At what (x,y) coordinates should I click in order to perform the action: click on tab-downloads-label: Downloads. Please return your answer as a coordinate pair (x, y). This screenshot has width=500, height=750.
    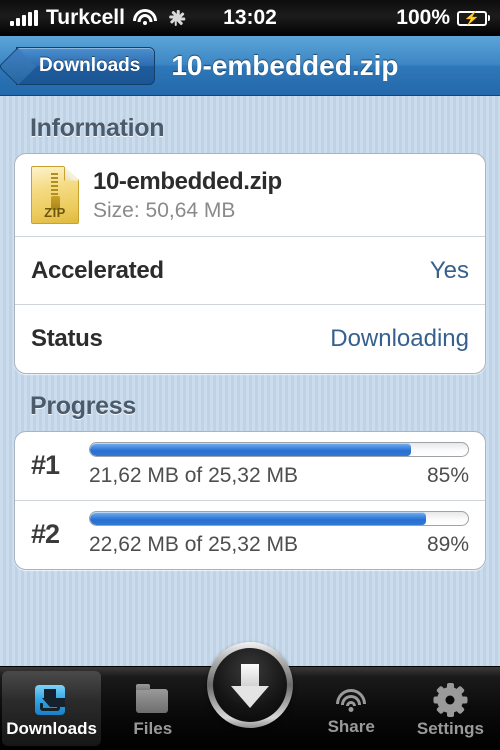
    Looking at the image, I should click on (51, 728).